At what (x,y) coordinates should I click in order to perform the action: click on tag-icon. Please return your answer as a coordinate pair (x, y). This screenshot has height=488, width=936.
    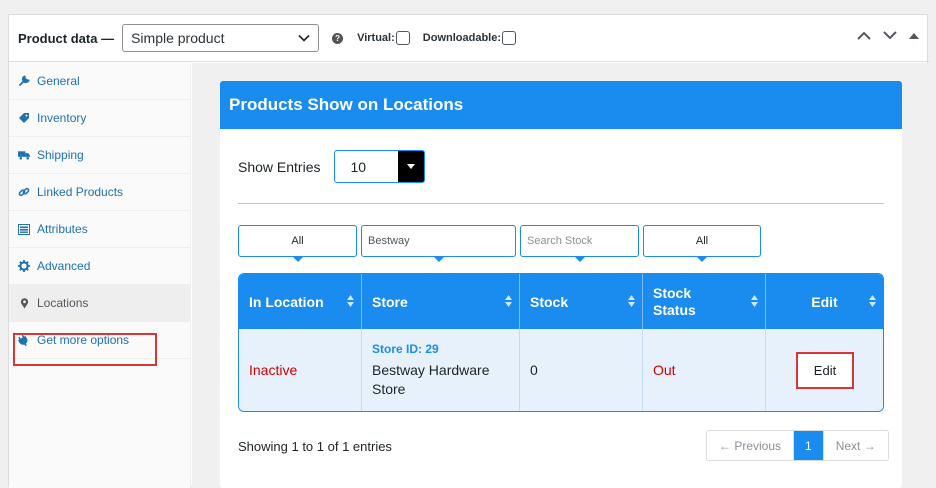
    Looking at the image, I should click on (24, 118).